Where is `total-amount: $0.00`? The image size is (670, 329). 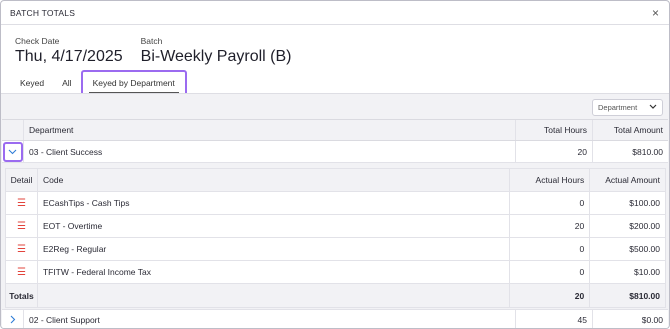 total-amount: $0.00 is located at coordinates (652, 320).